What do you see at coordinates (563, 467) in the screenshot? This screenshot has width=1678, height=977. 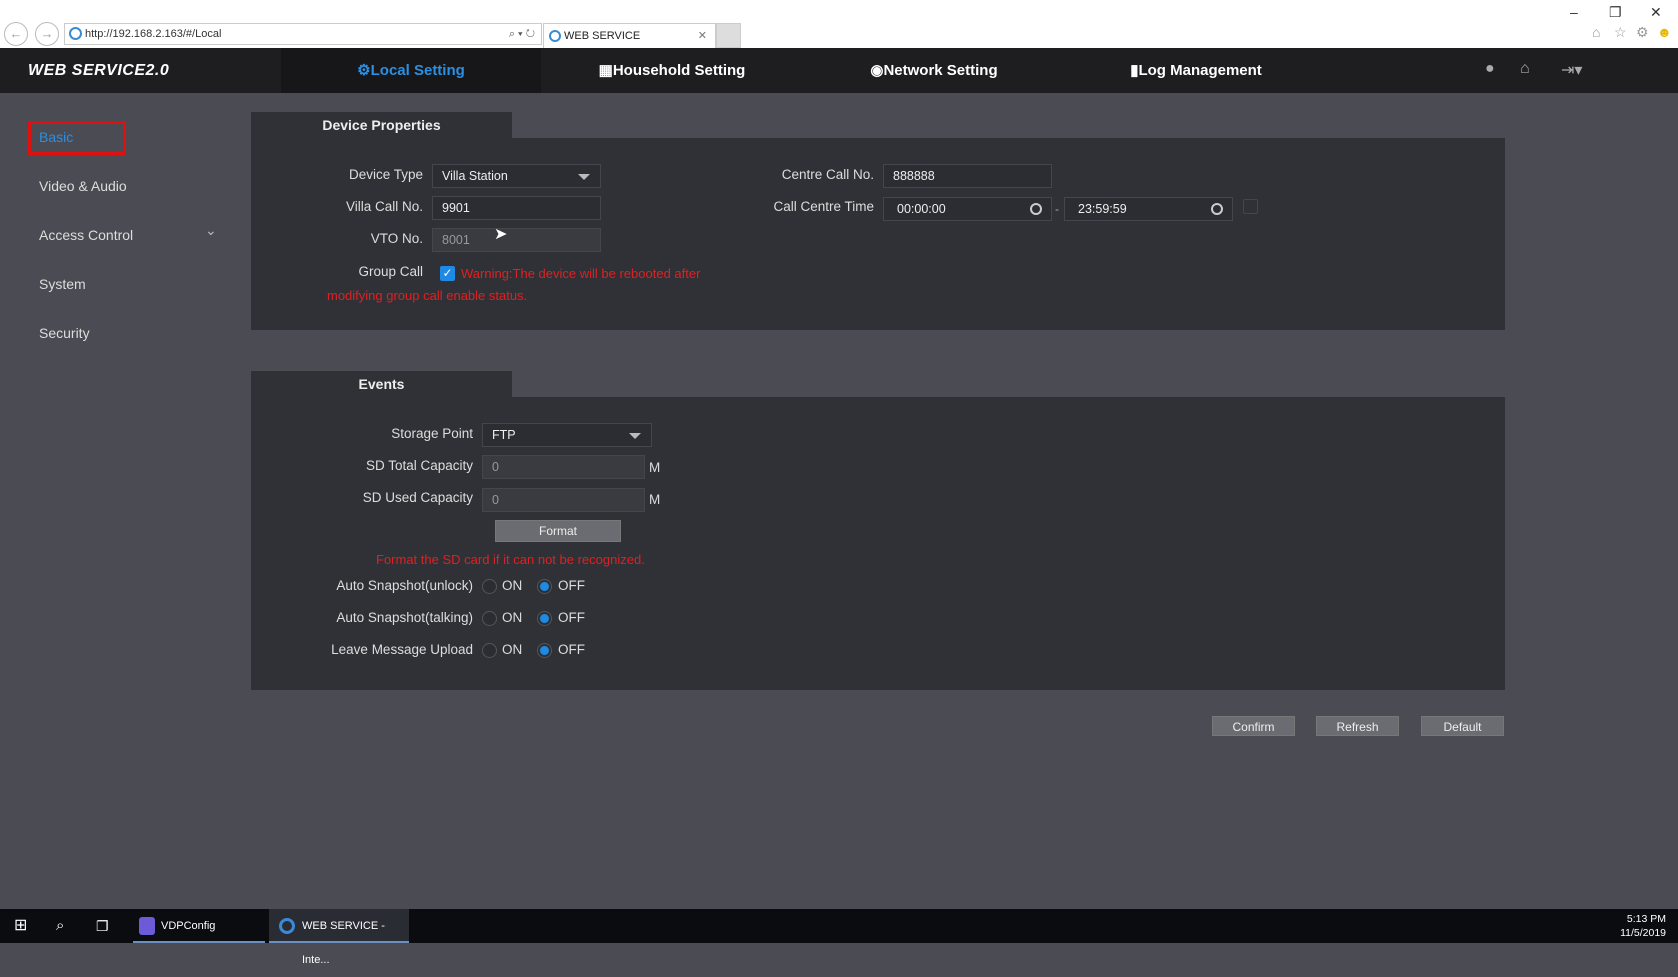 I see `sd-total-input: 0` at bounding box center [563, 467].